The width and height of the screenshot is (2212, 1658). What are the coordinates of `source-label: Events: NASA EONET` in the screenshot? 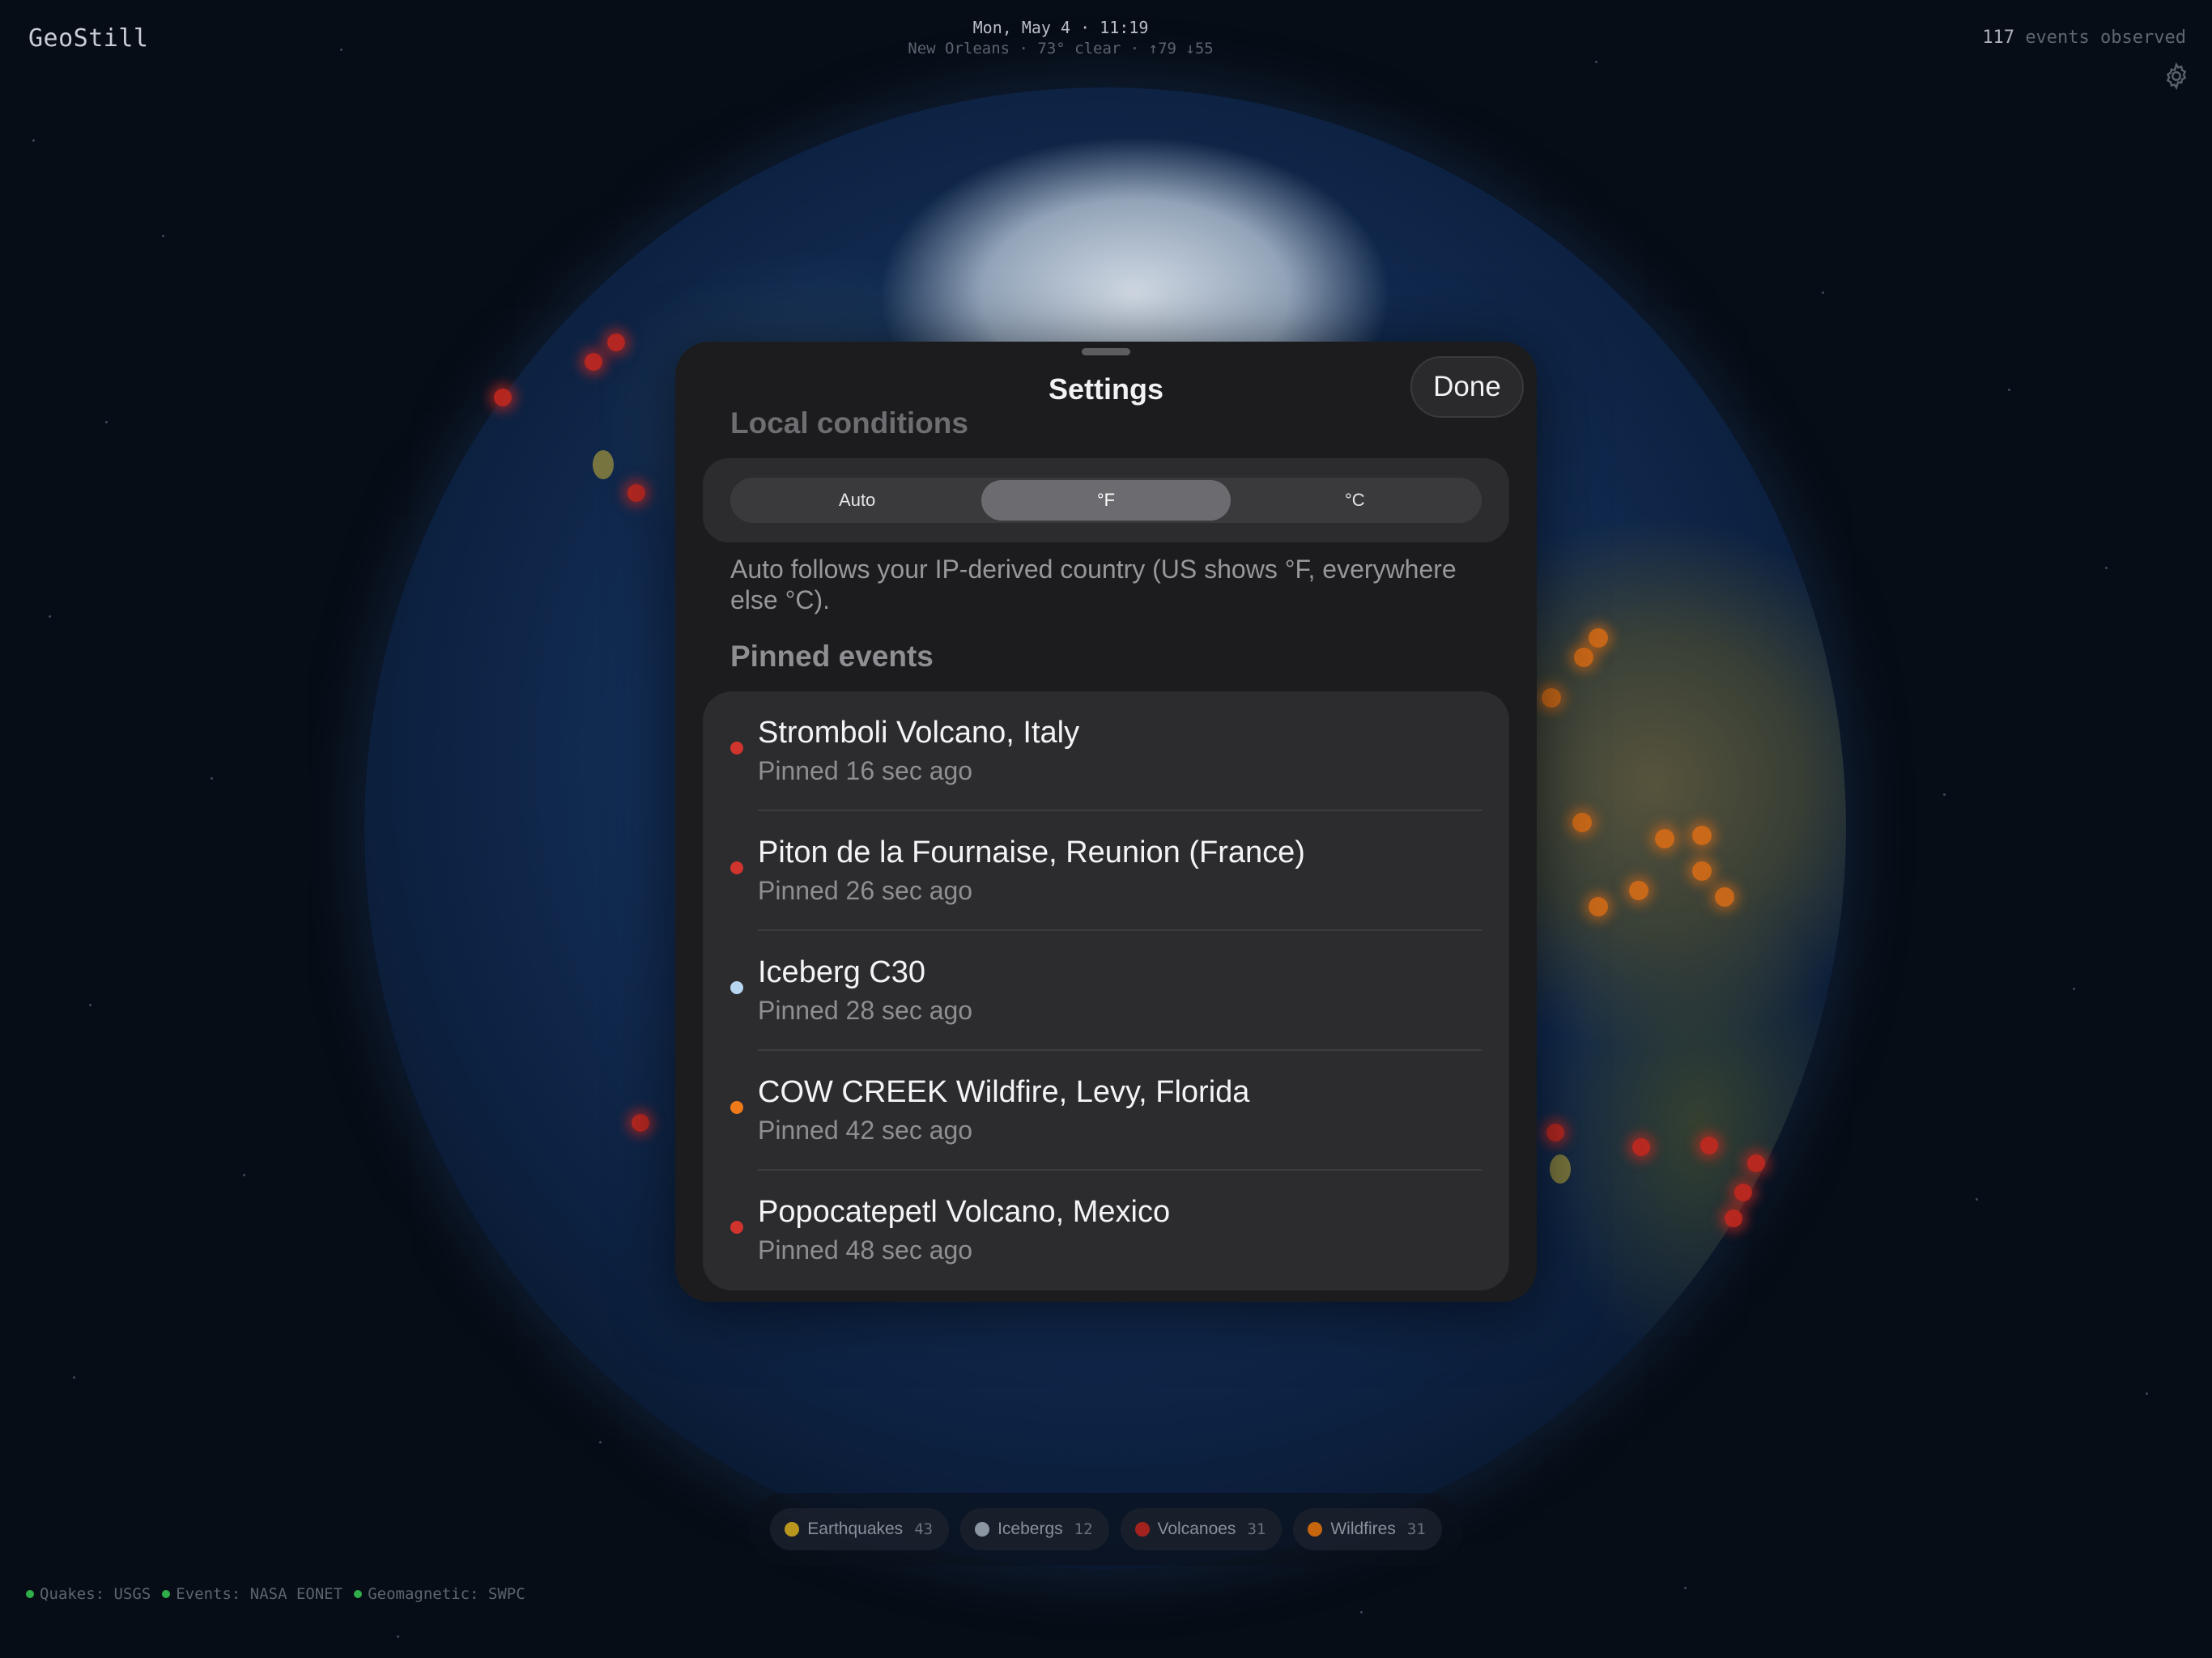 It's located at (259, 1594).